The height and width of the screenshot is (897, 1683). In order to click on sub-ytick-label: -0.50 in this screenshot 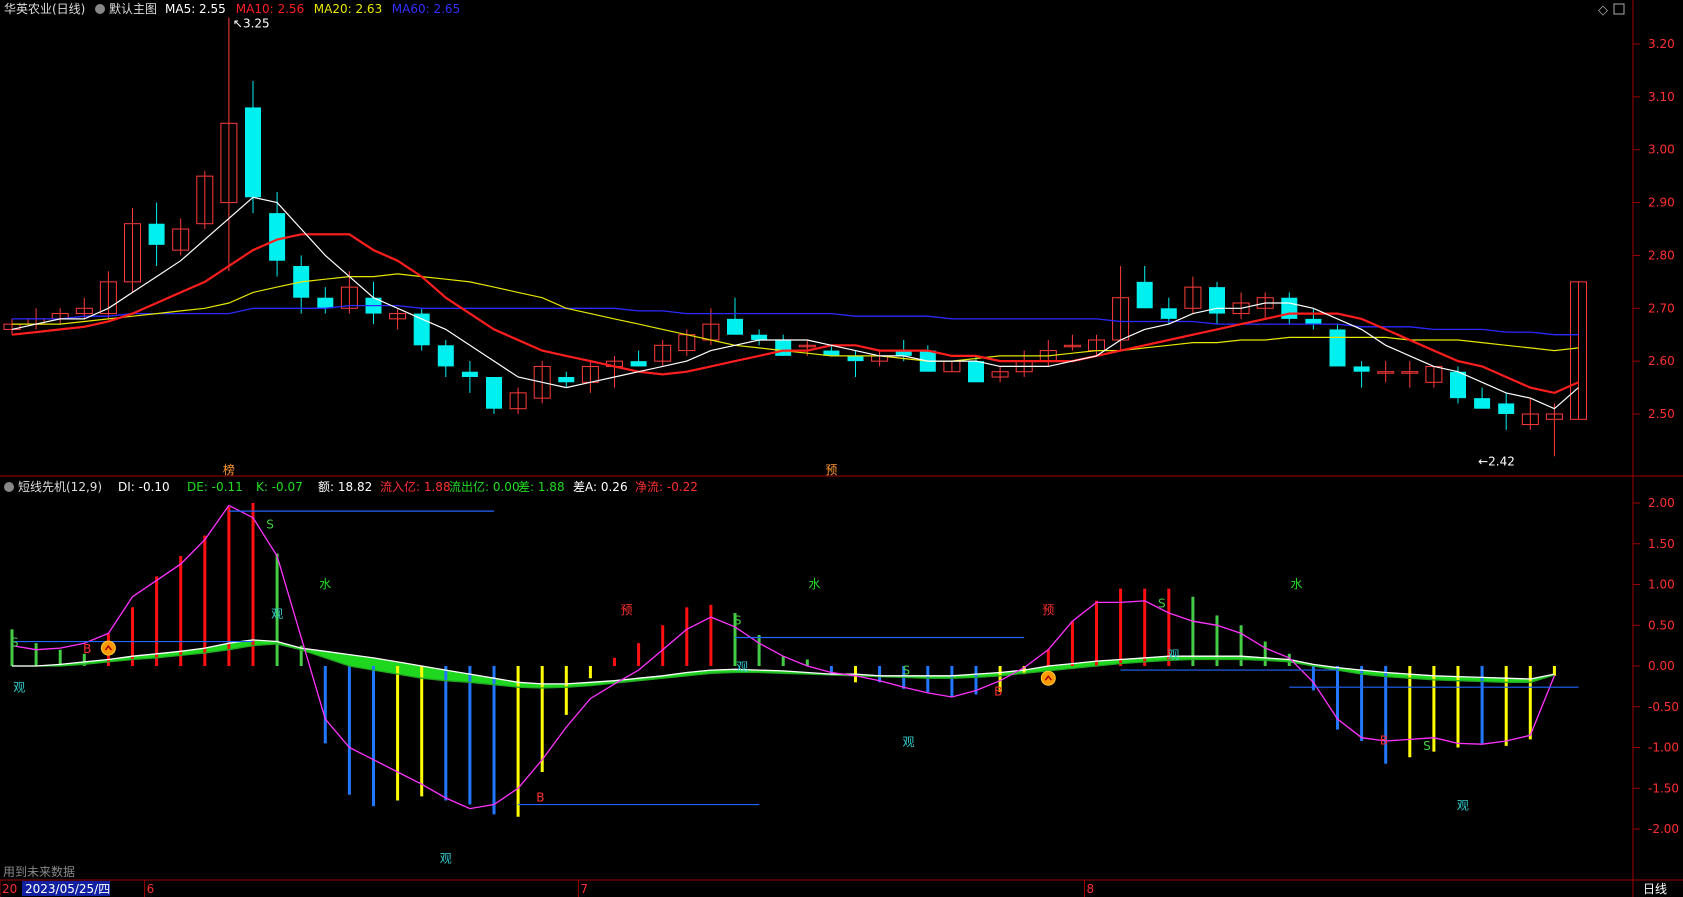, I will do `click(1663, 707)`.